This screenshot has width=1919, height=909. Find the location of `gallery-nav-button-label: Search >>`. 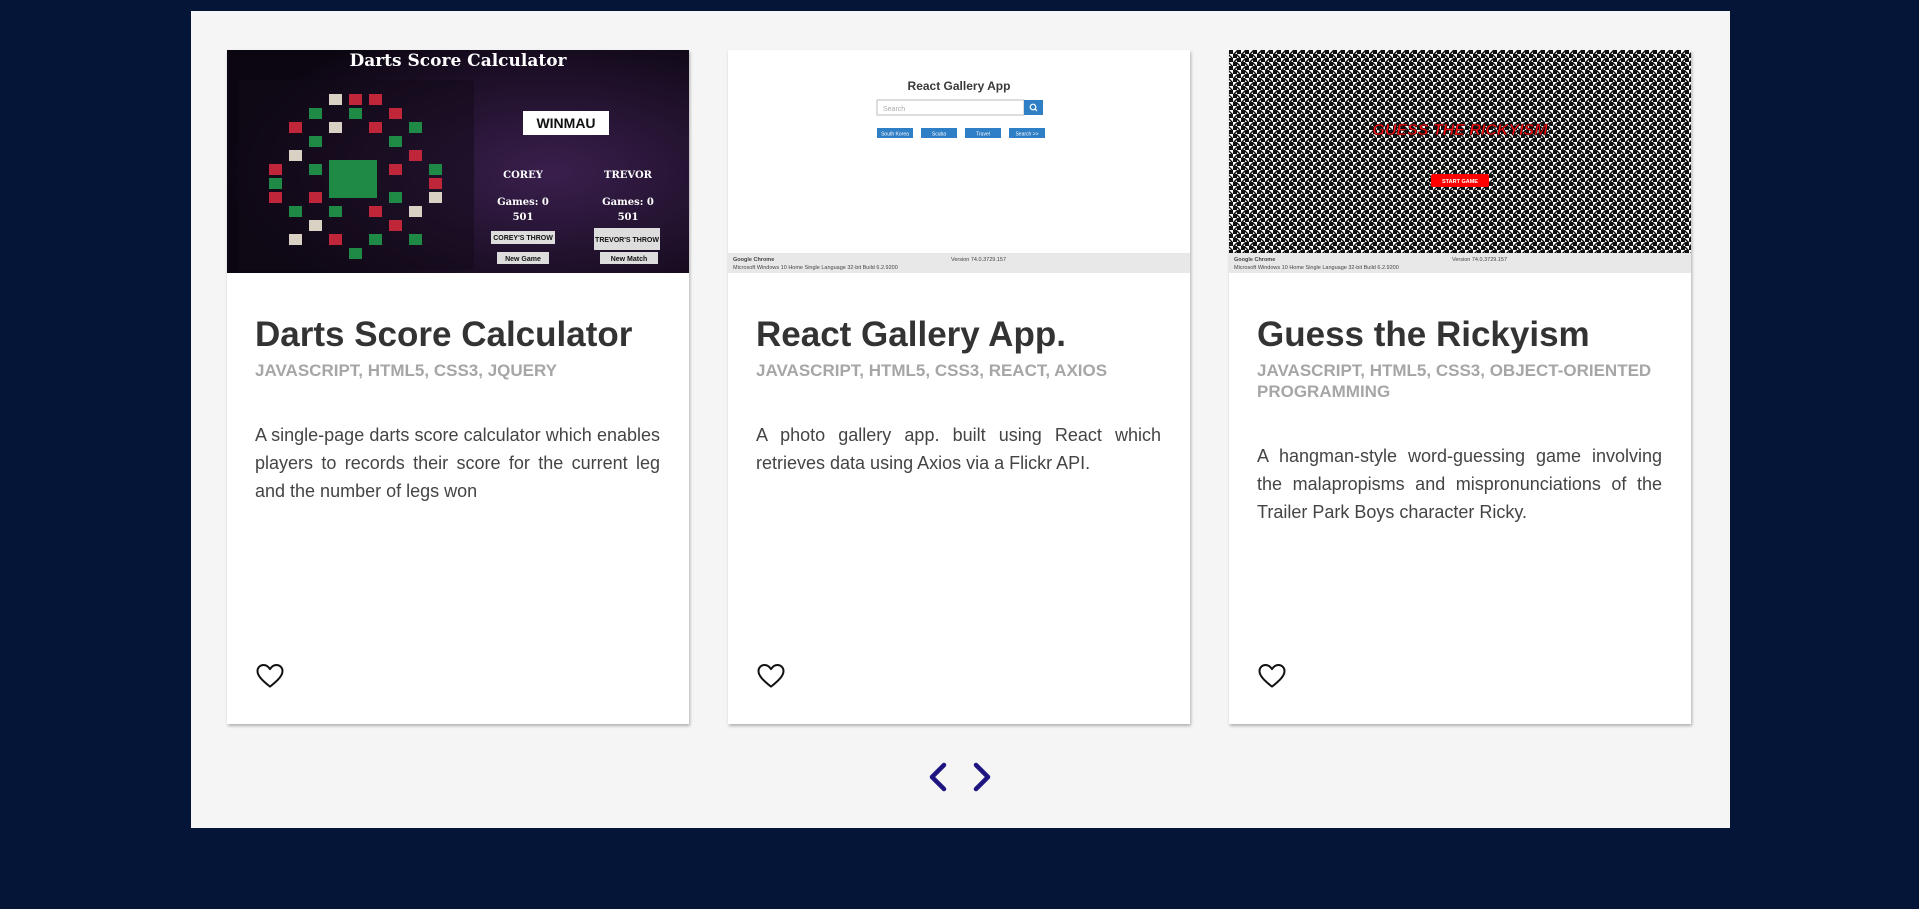

gallery-nav-button-label: Search >> is located at coordinates (1026, 135).